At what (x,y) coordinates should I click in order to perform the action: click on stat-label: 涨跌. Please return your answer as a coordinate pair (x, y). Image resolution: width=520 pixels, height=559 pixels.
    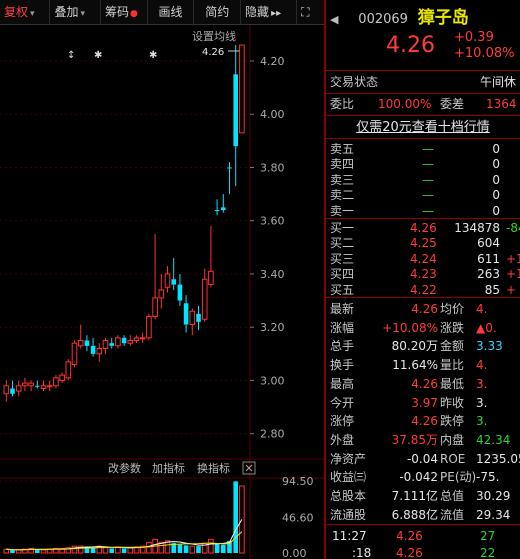
    Looking at the image, I should click on (452, 327).